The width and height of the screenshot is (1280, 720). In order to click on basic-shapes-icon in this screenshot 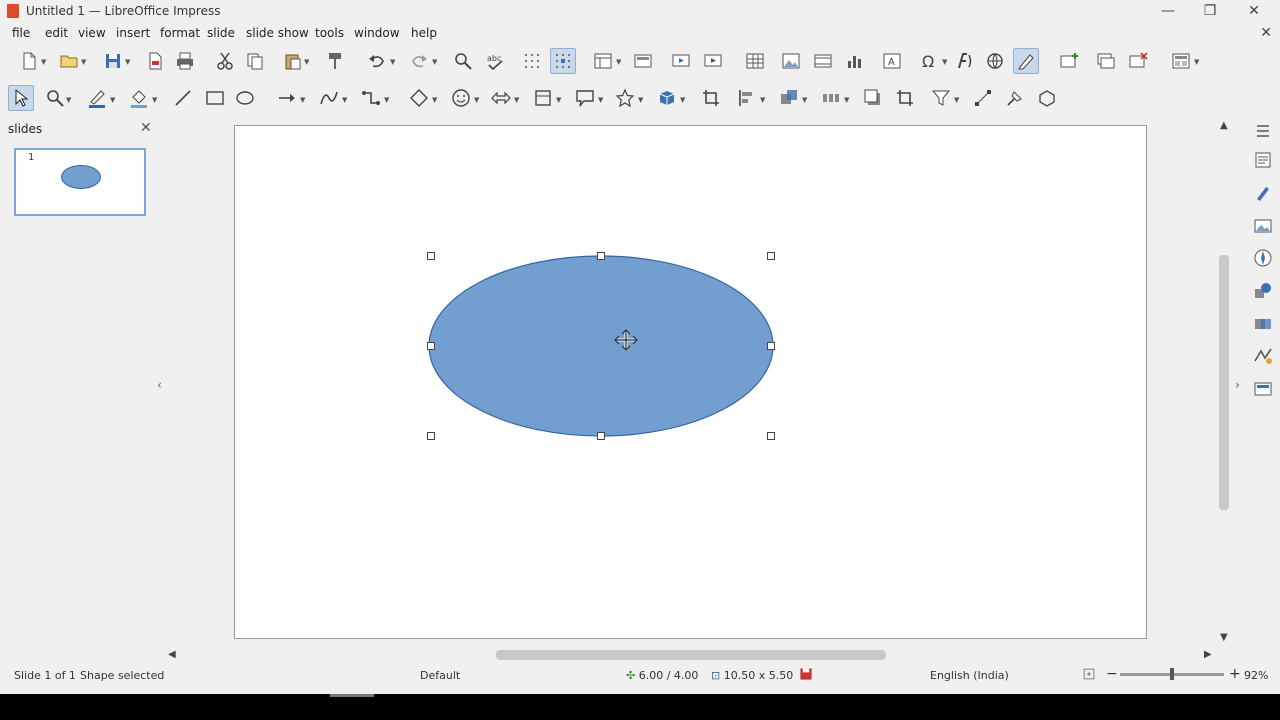, I will do `click(419, 98)`.